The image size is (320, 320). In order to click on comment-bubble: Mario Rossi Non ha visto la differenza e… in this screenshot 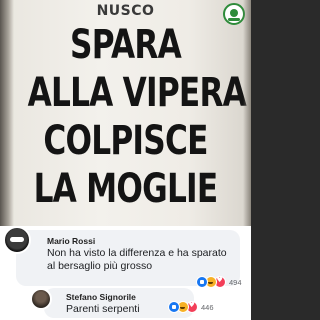, I will do `click(129, 259)`.